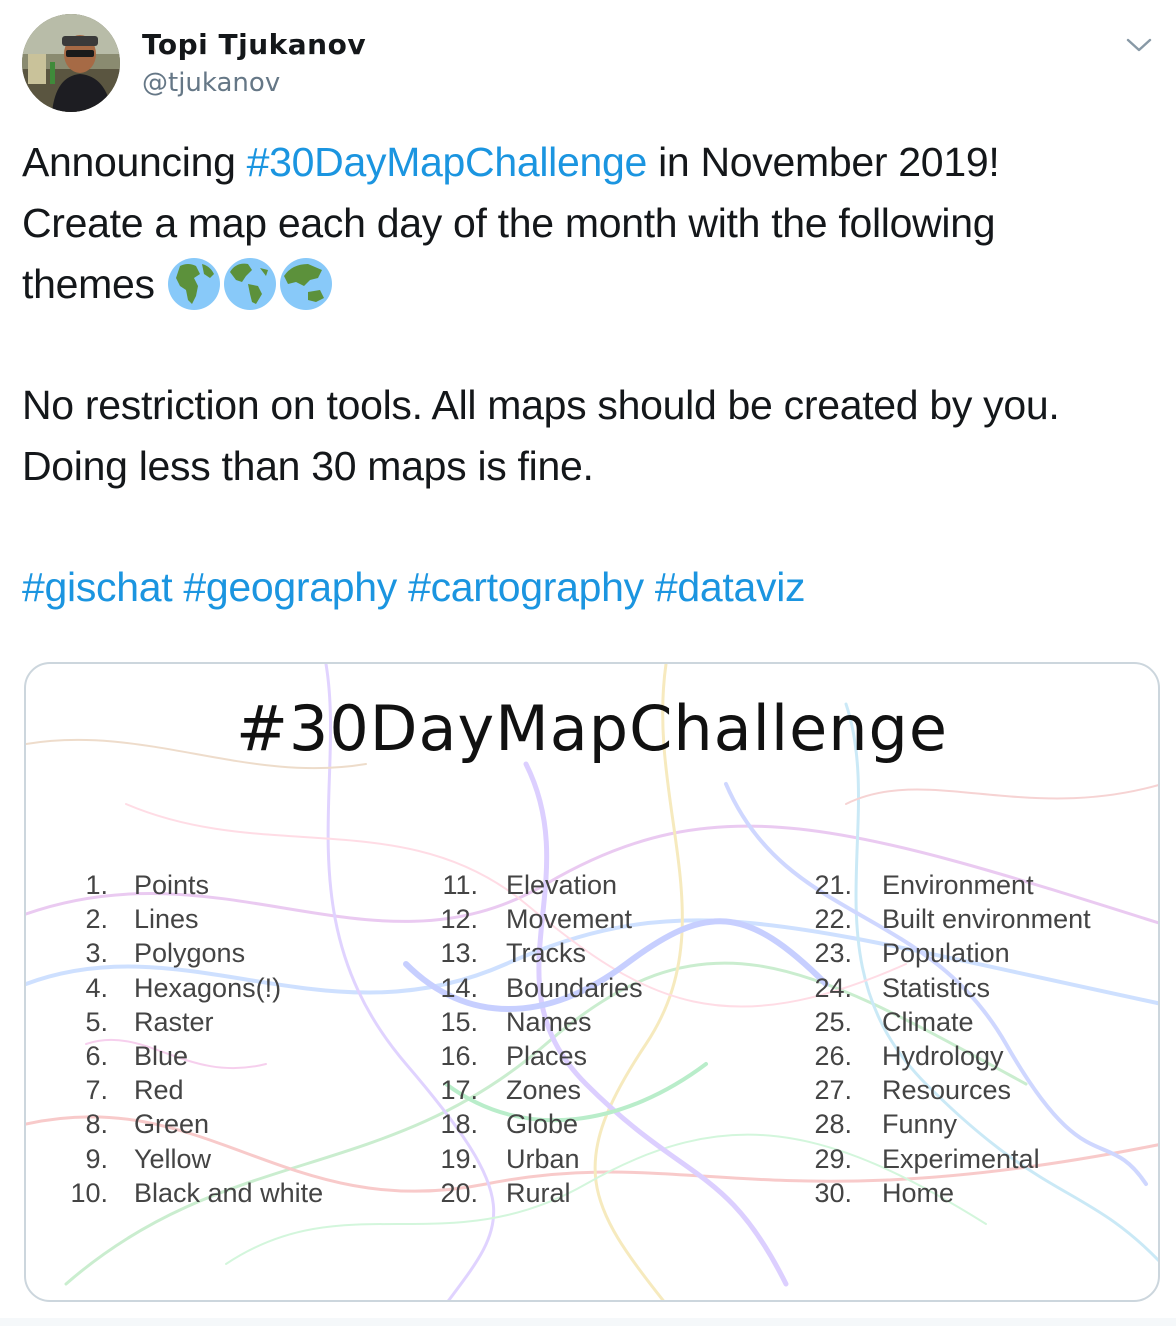  Describe the element at coordinates (250, 284) in the screenshot. I see `globe-americas-icon` at that location.